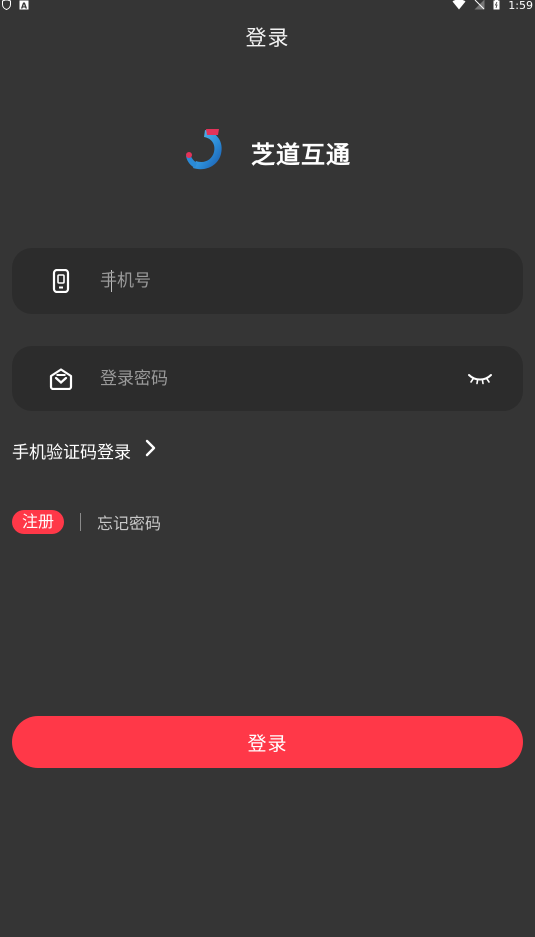 The image size is (535, 937). What do you see at coordinates (265, 378) in the screenshot?
I see `password-input` at bounding box center [265, 378].